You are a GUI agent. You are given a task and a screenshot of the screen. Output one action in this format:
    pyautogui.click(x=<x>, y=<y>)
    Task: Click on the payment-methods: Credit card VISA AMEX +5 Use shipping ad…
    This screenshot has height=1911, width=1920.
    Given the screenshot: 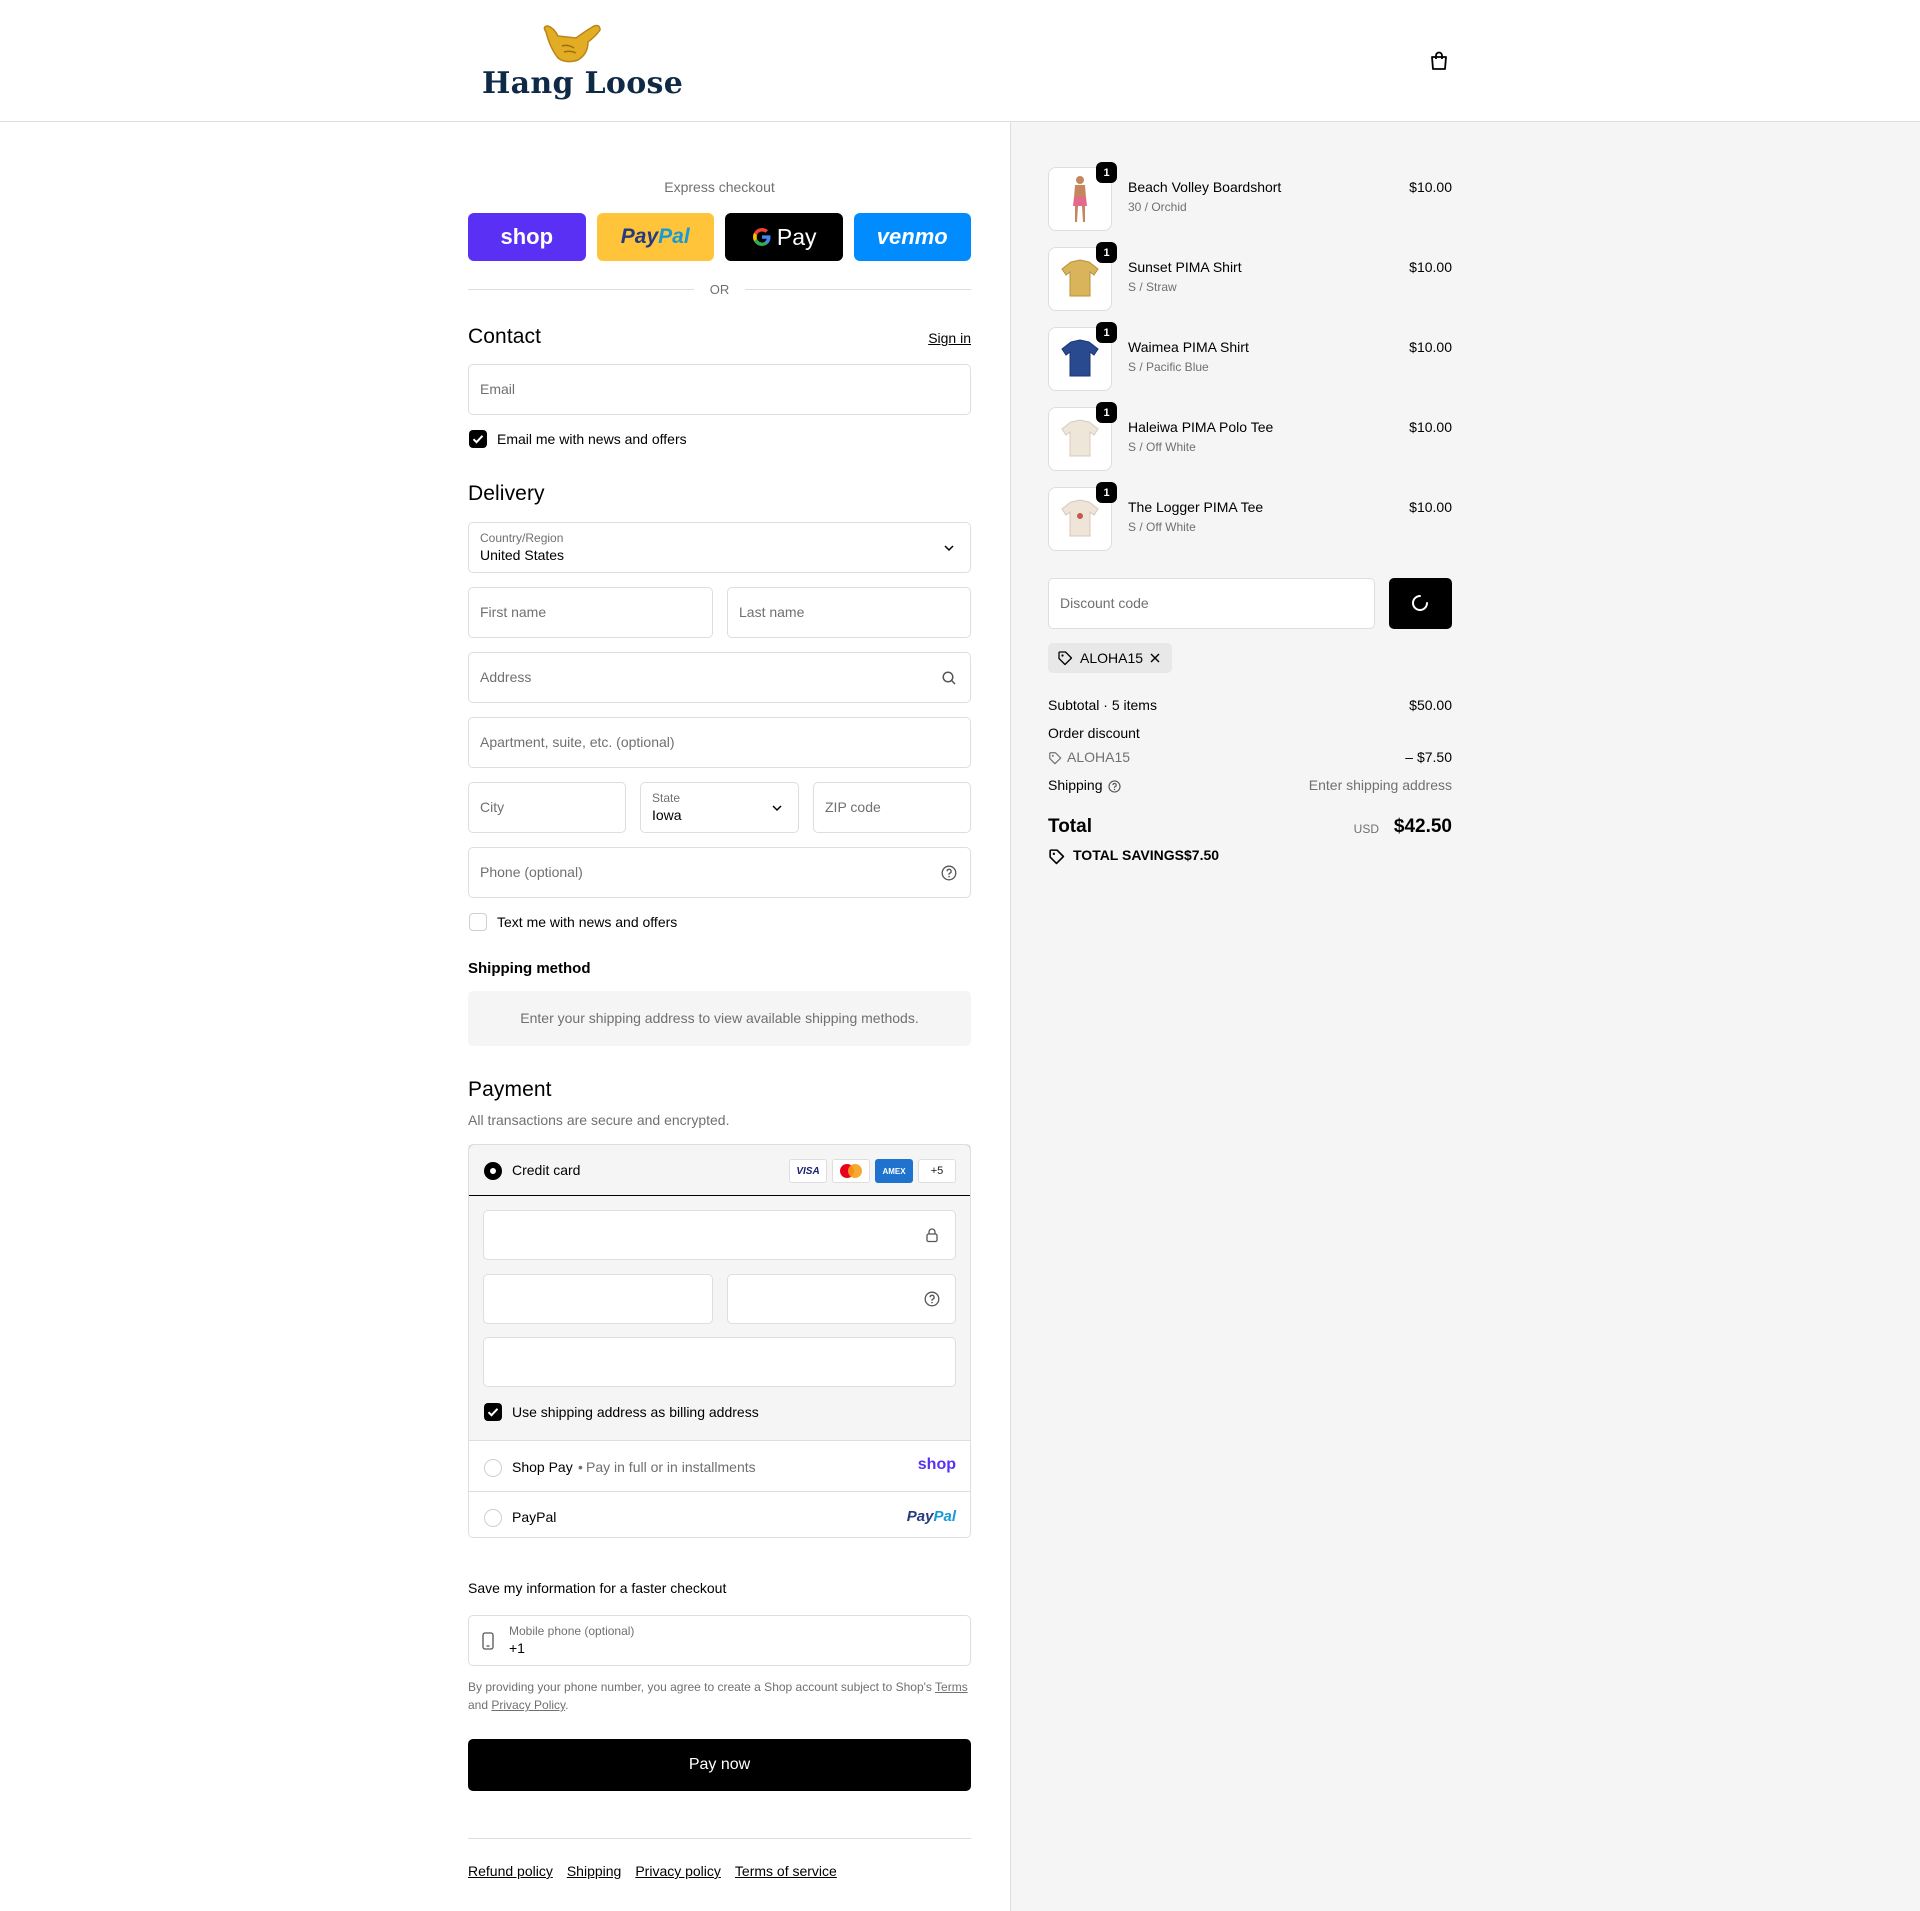 What is the action you would take?
    pyautogui.click(x=719, y=1341)
    